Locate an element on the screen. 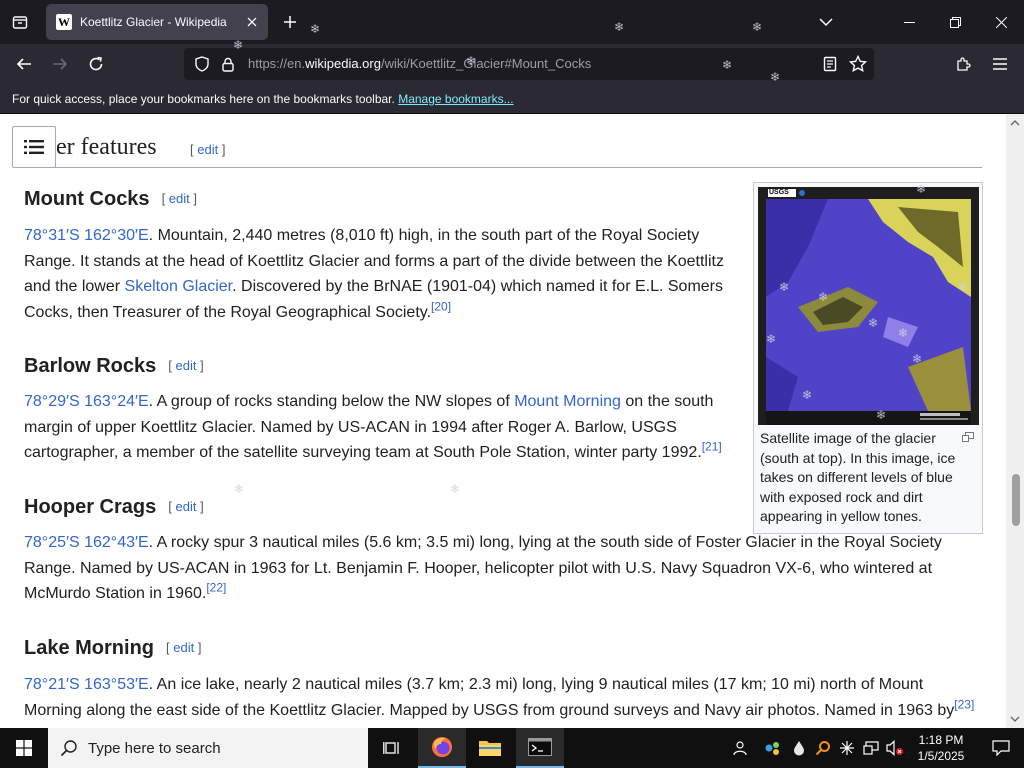  reference-21-link: [21] is located at coordinates (712, 447).